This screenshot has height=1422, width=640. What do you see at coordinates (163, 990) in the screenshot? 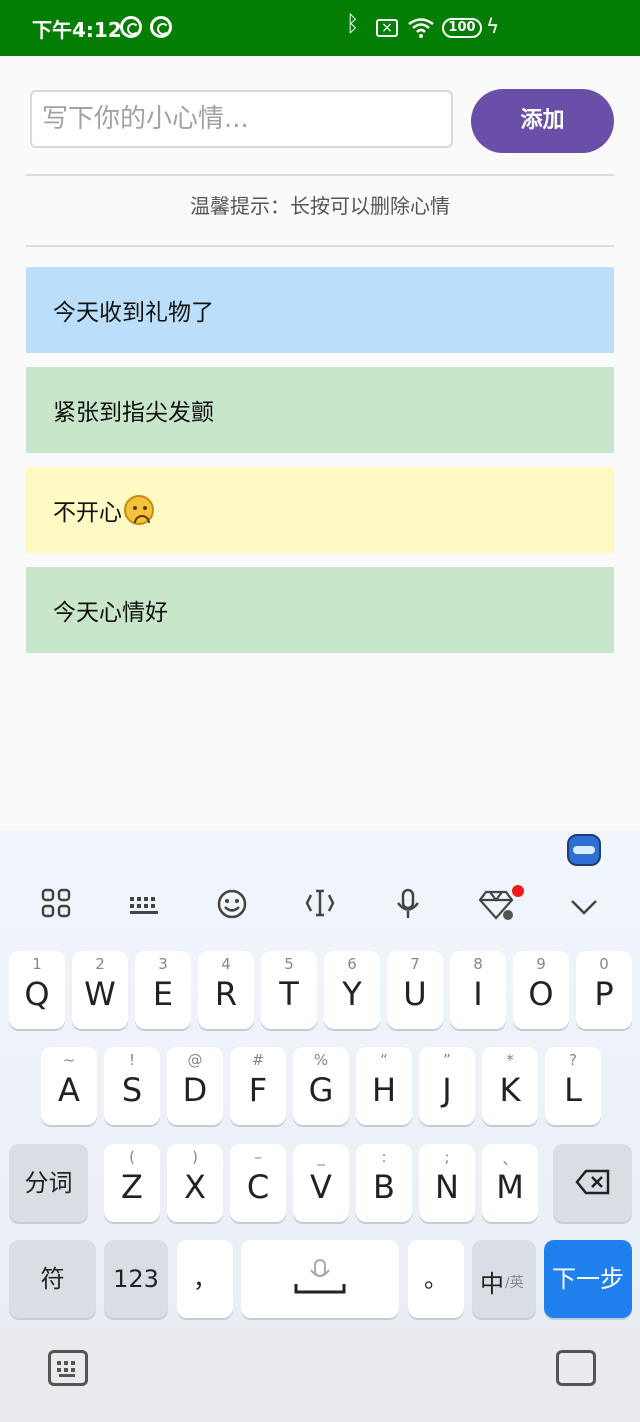
I see `key-e: 3E` at bounding box center [163, 990].